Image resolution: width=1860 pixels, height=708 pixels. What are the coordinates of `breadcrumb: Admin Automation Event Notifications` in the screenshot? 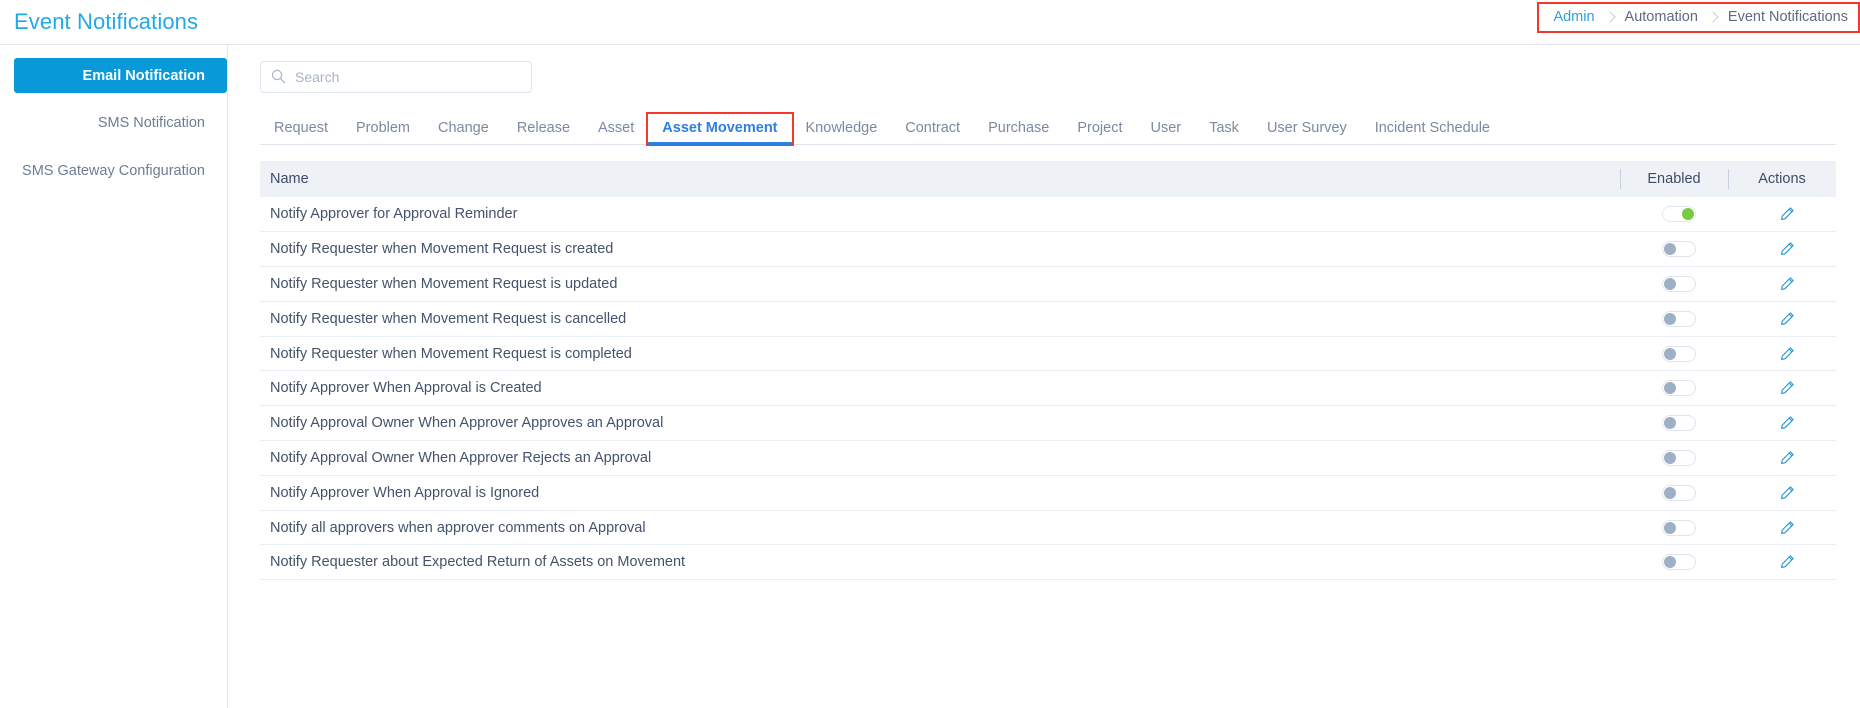 It's located at (1698, 17).